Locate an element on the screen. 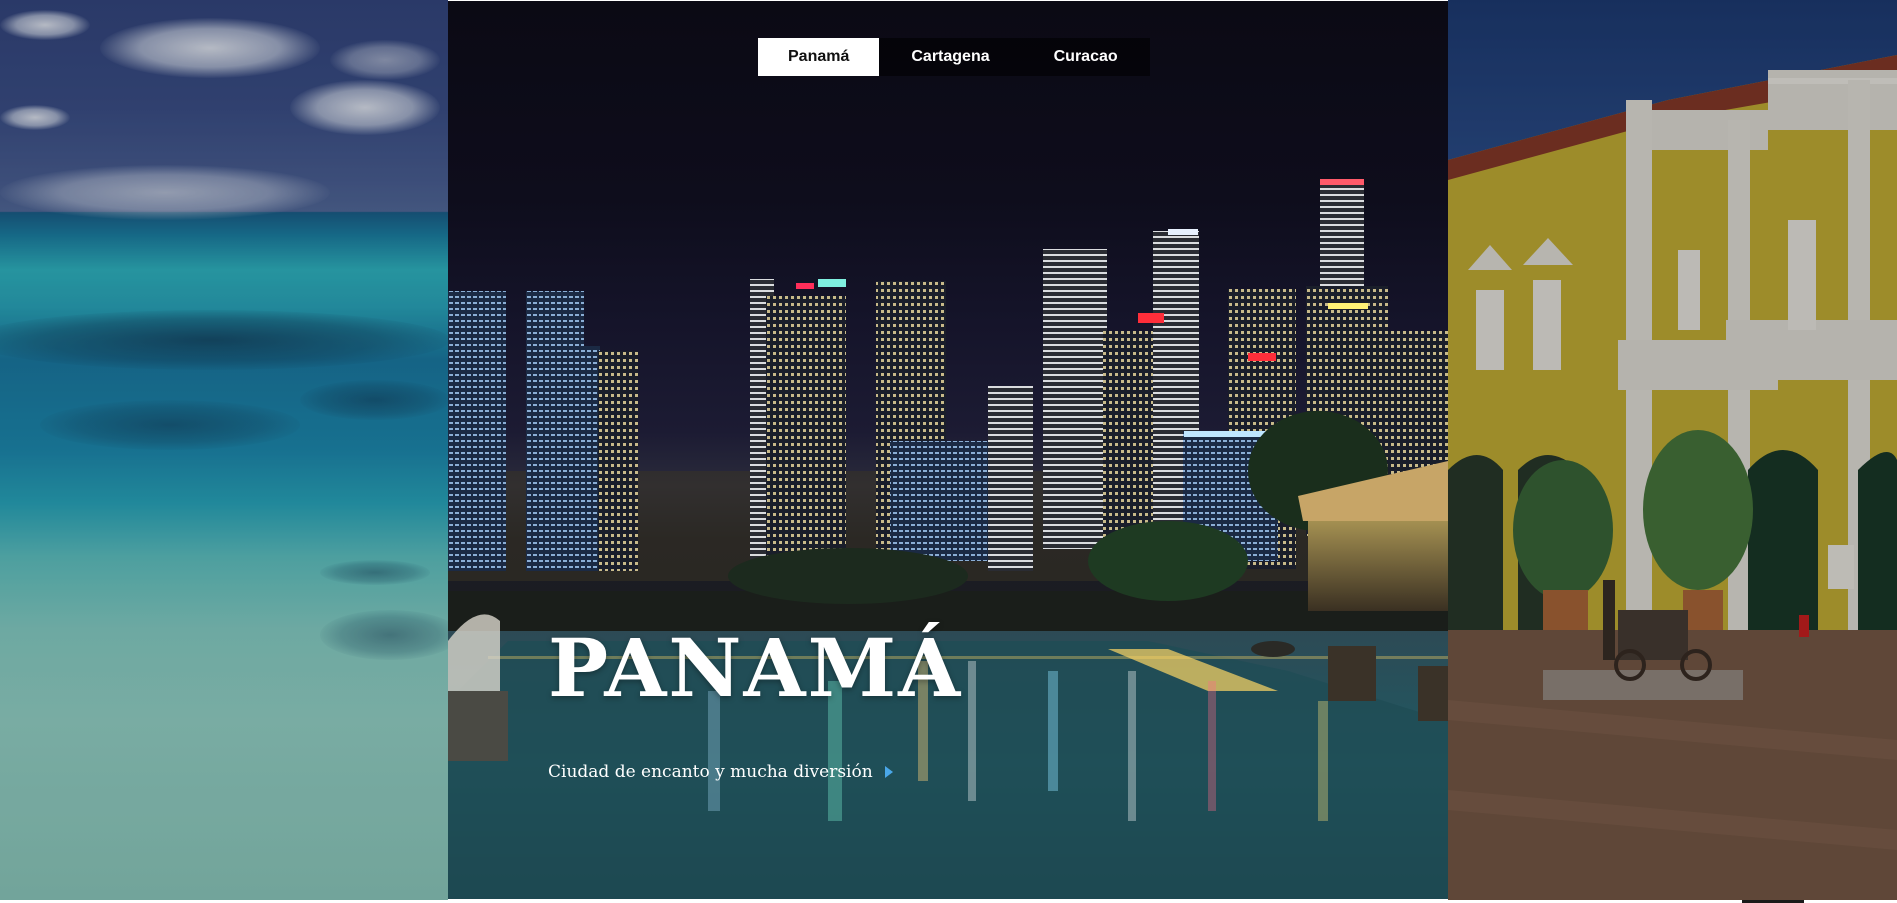  hero-title: PANAMÁ is located at coordinates (755, 668).